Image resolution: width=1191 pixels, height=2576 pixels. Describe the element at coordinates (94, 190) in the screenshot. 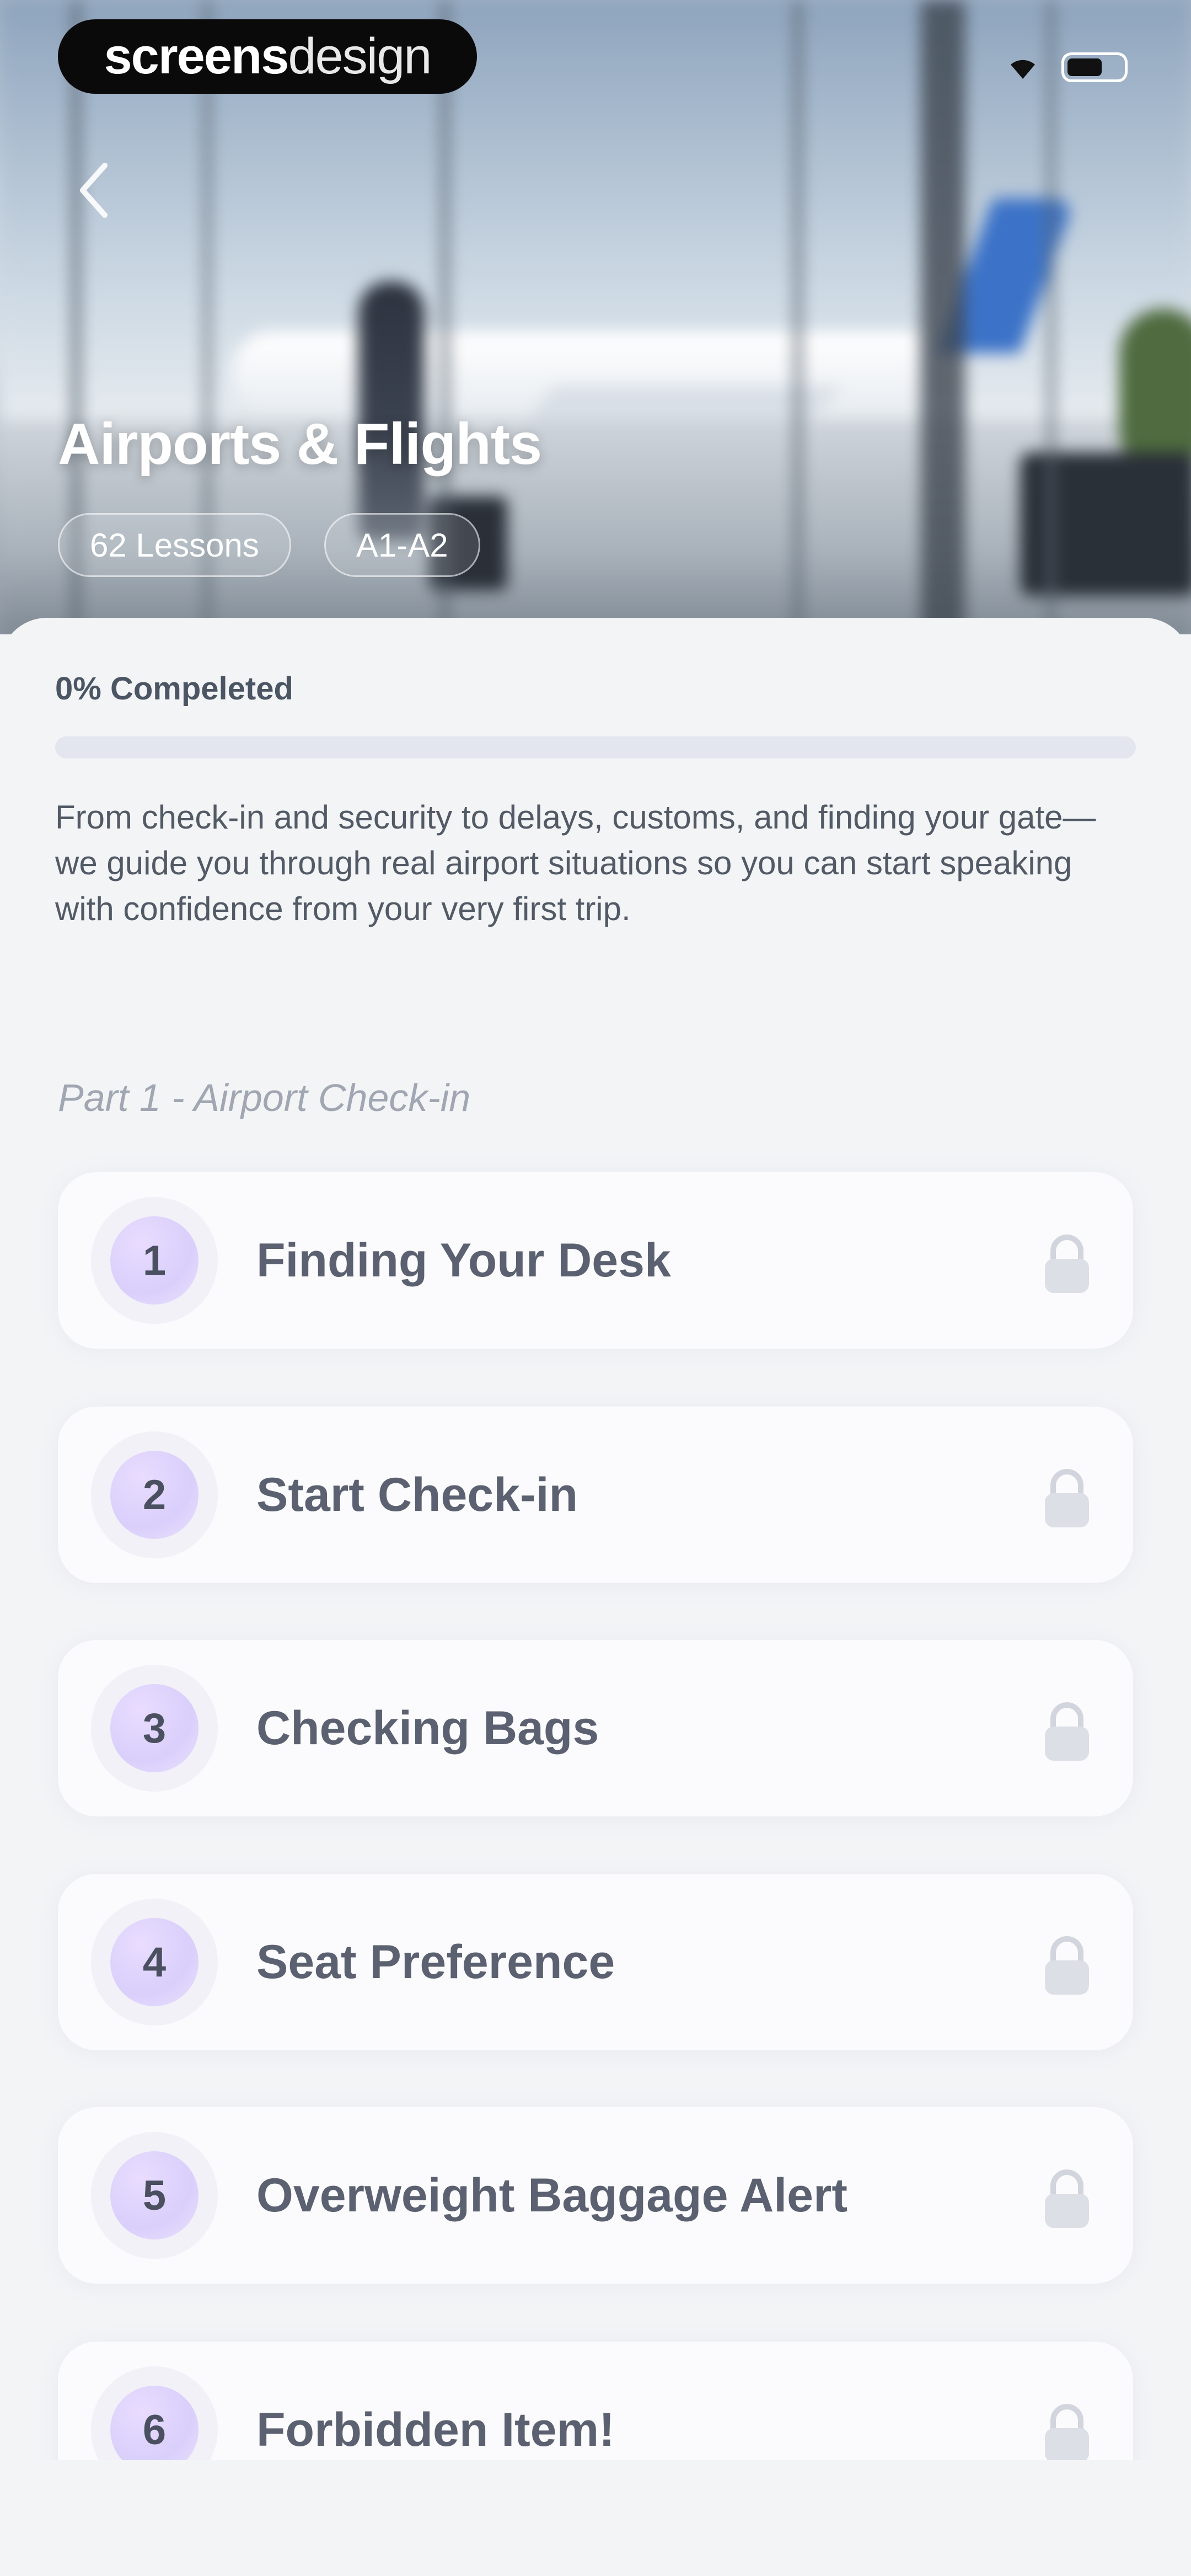

I see `chevron-left-icon` at that location.